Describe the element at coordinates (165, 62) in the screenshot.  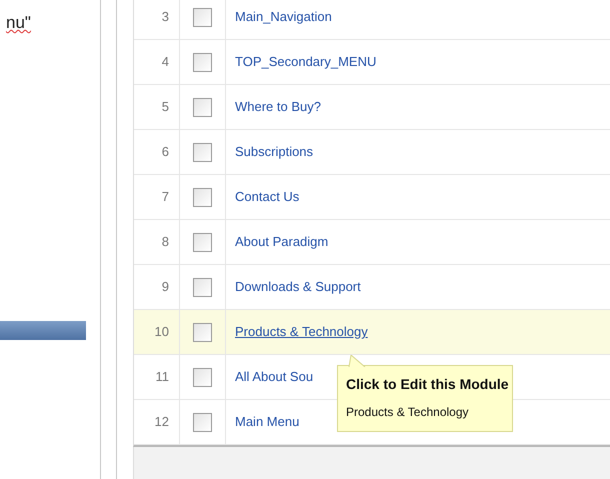
I see `row-number: 4` at that location.